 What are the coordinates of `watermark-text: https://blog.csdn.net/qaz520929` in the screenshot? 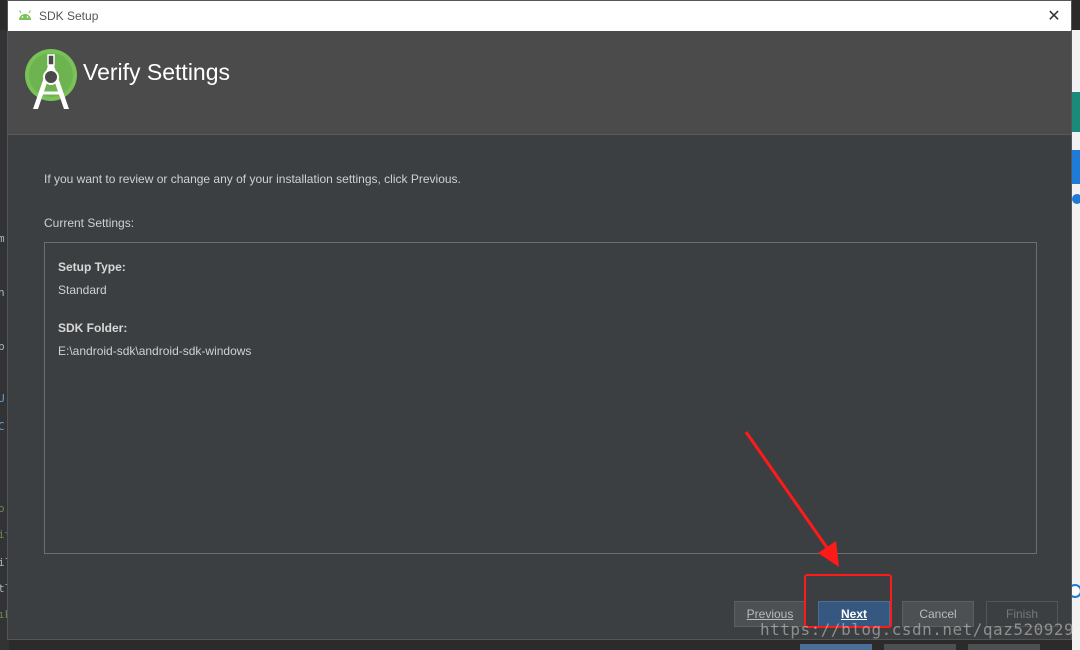 It's located at (917, 629).